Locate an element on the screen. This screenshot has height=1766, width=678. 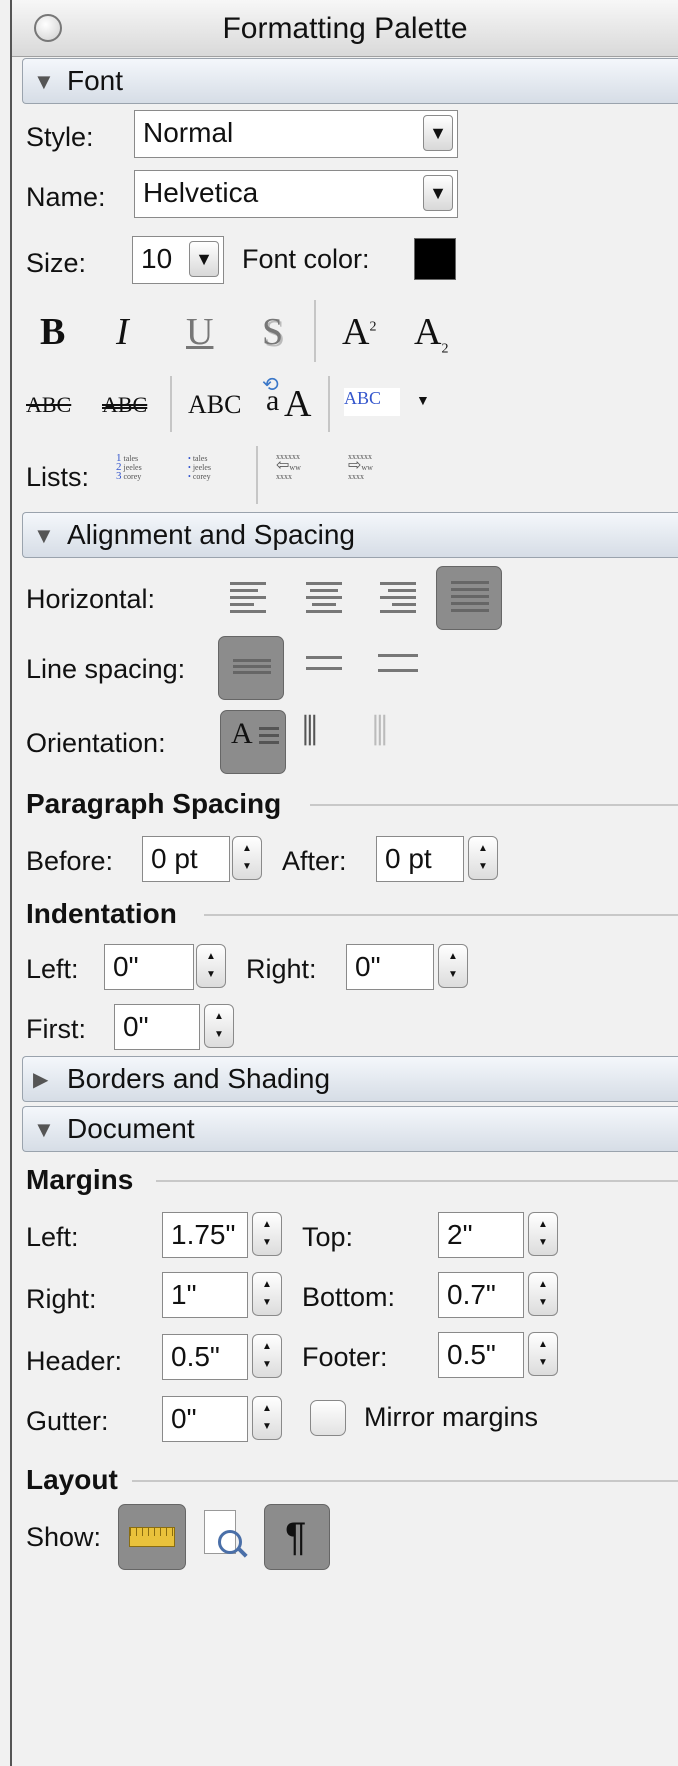
justify-icon is located at coordinates (470, 598).